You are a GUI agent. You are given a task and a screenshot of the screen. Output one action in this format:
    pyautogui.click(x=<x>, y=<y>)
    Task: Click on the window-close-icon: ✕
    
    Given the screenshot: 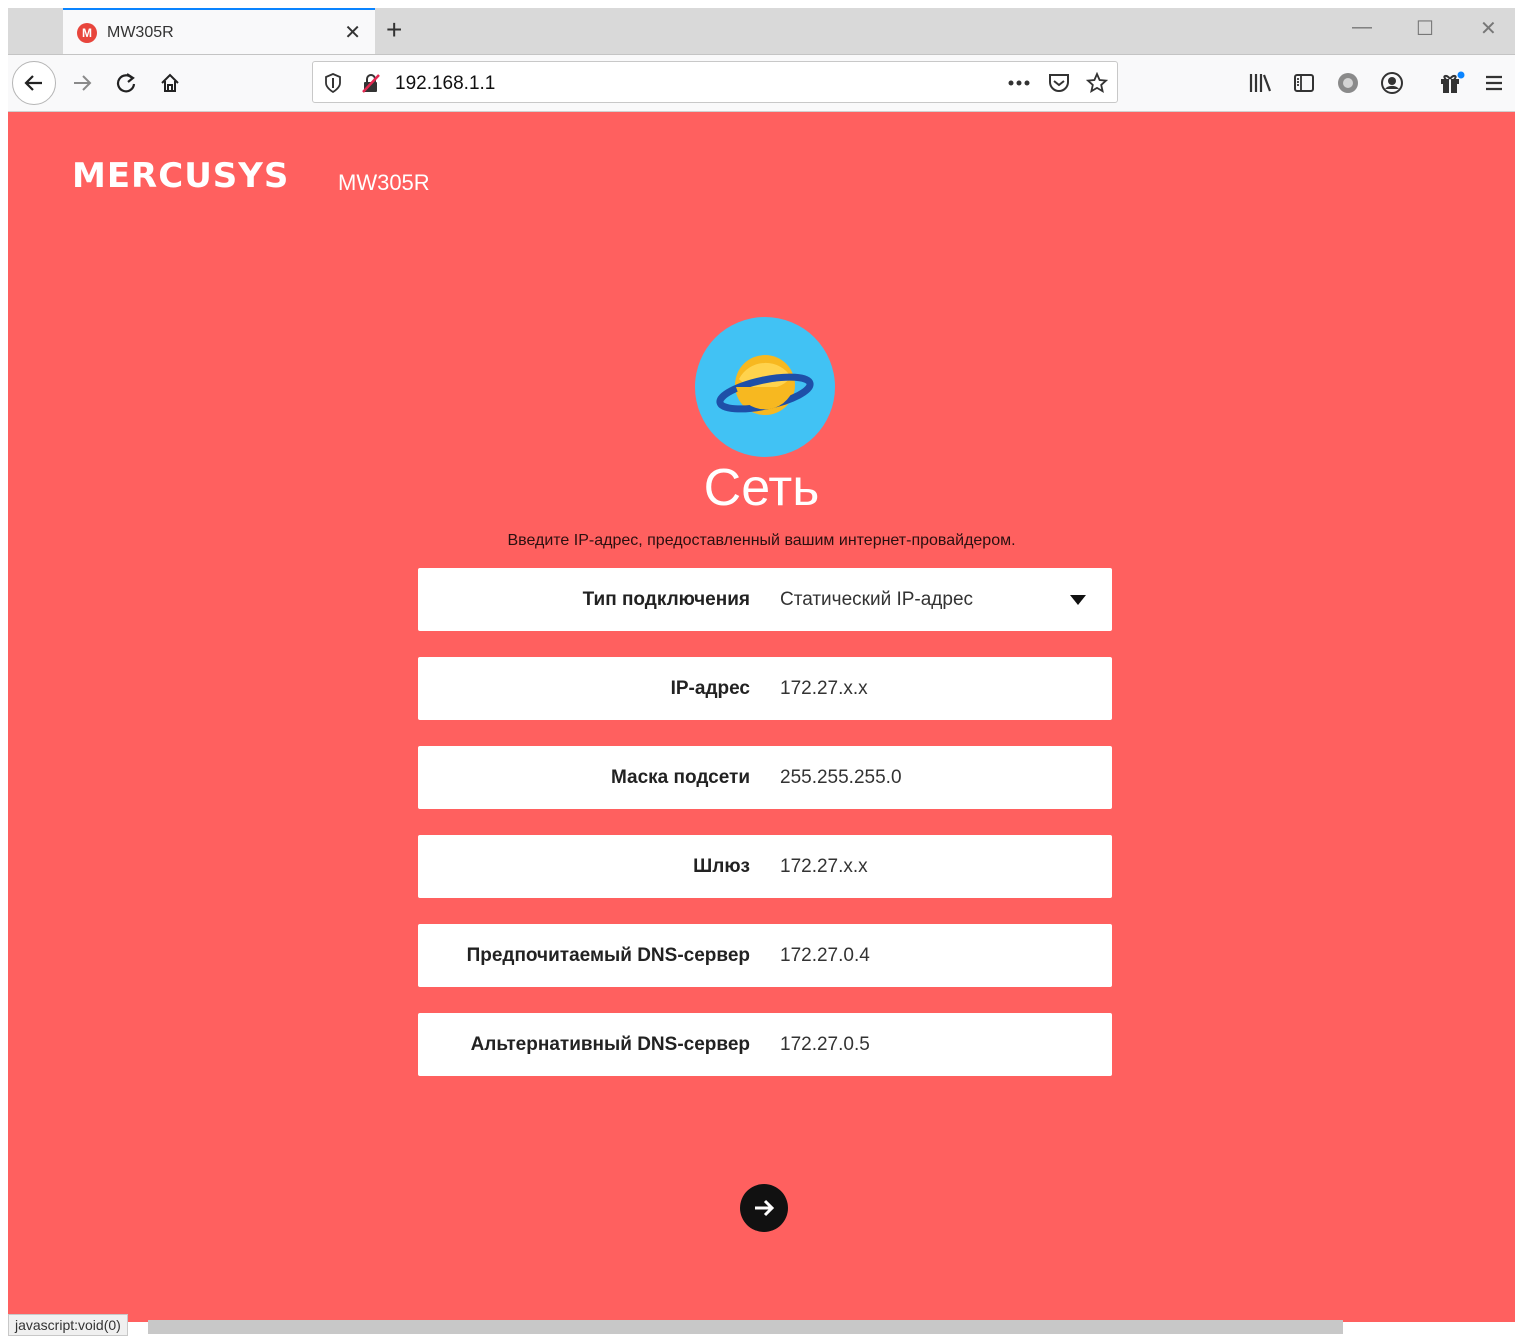 What is the action you would take?
    pyautogui.click(x=1488, y=28)
    